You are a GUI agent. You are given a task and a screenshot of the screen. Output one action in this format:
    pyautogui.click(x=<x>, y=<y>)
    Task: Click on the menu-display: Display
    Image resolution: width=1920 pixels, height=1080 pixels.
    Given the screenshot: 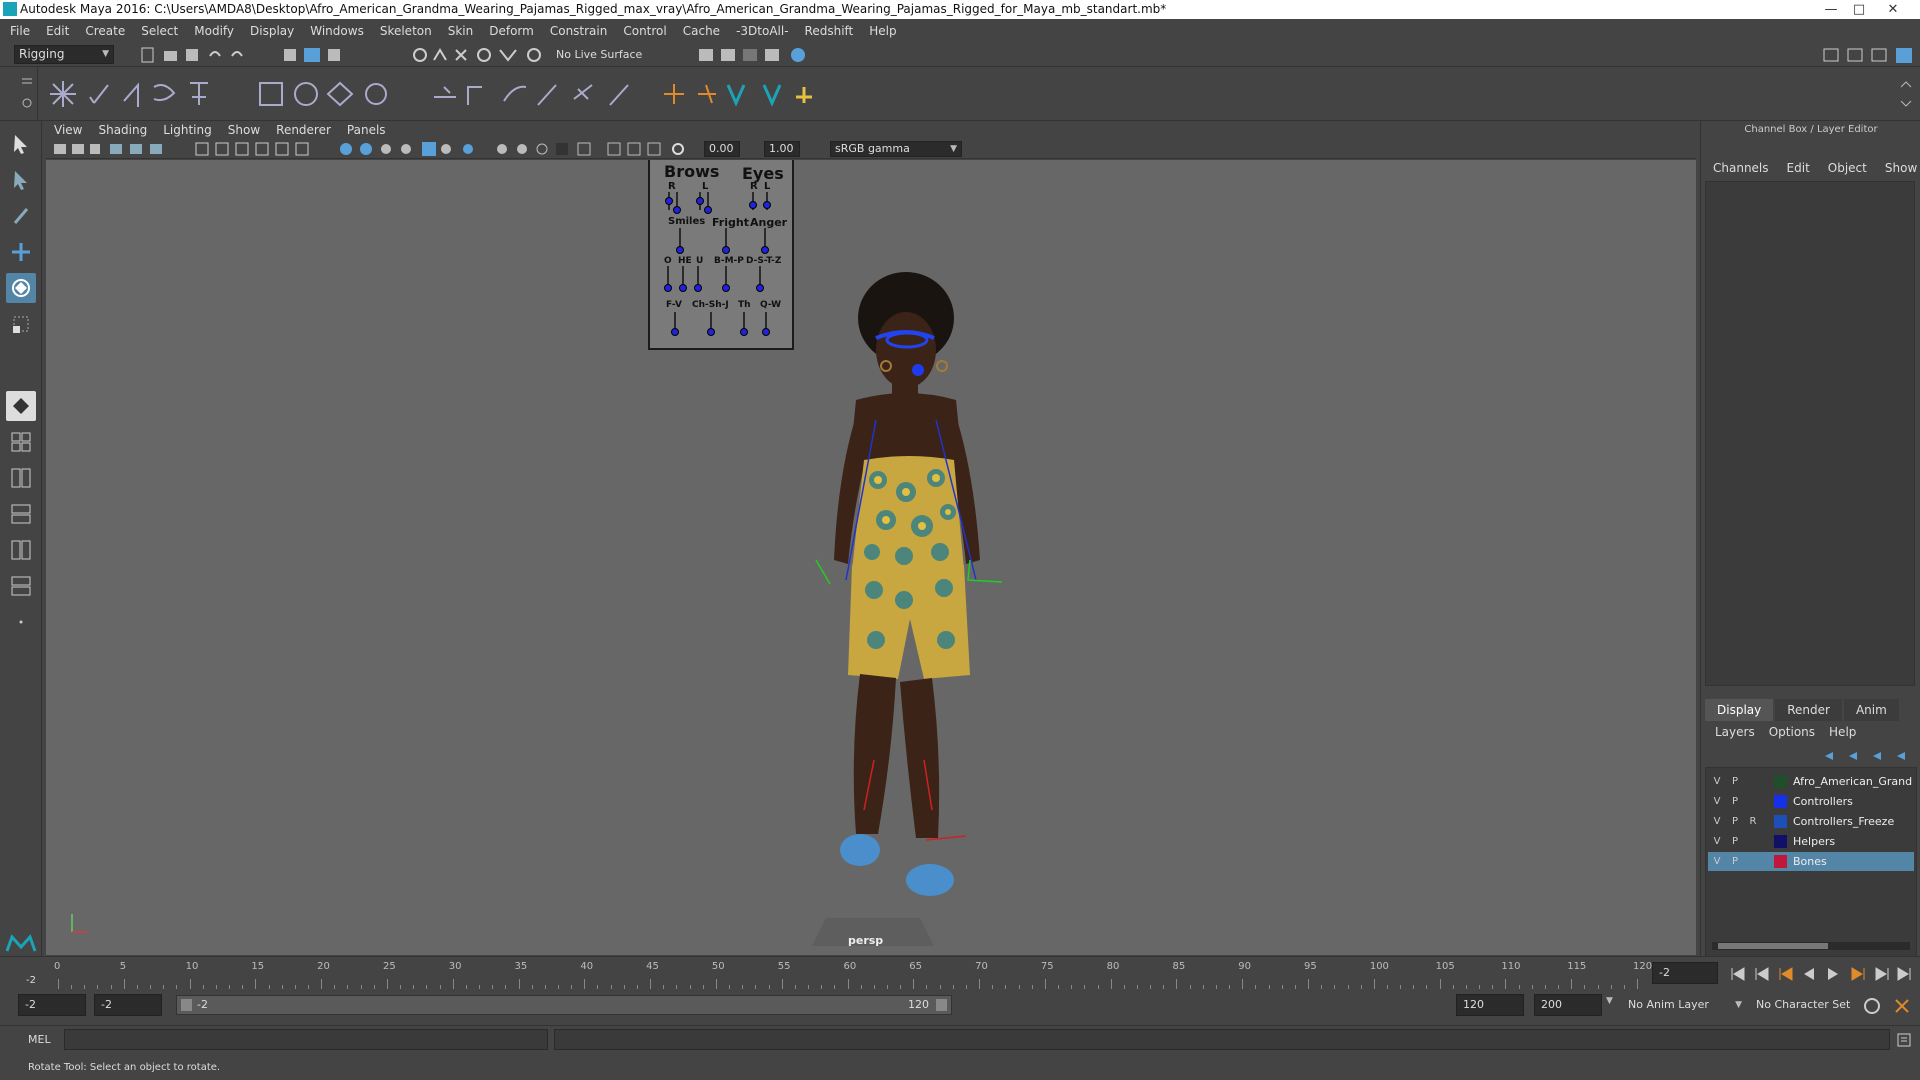 What is the action you would take?
    pyautogui.click(x=272, y=31)
    